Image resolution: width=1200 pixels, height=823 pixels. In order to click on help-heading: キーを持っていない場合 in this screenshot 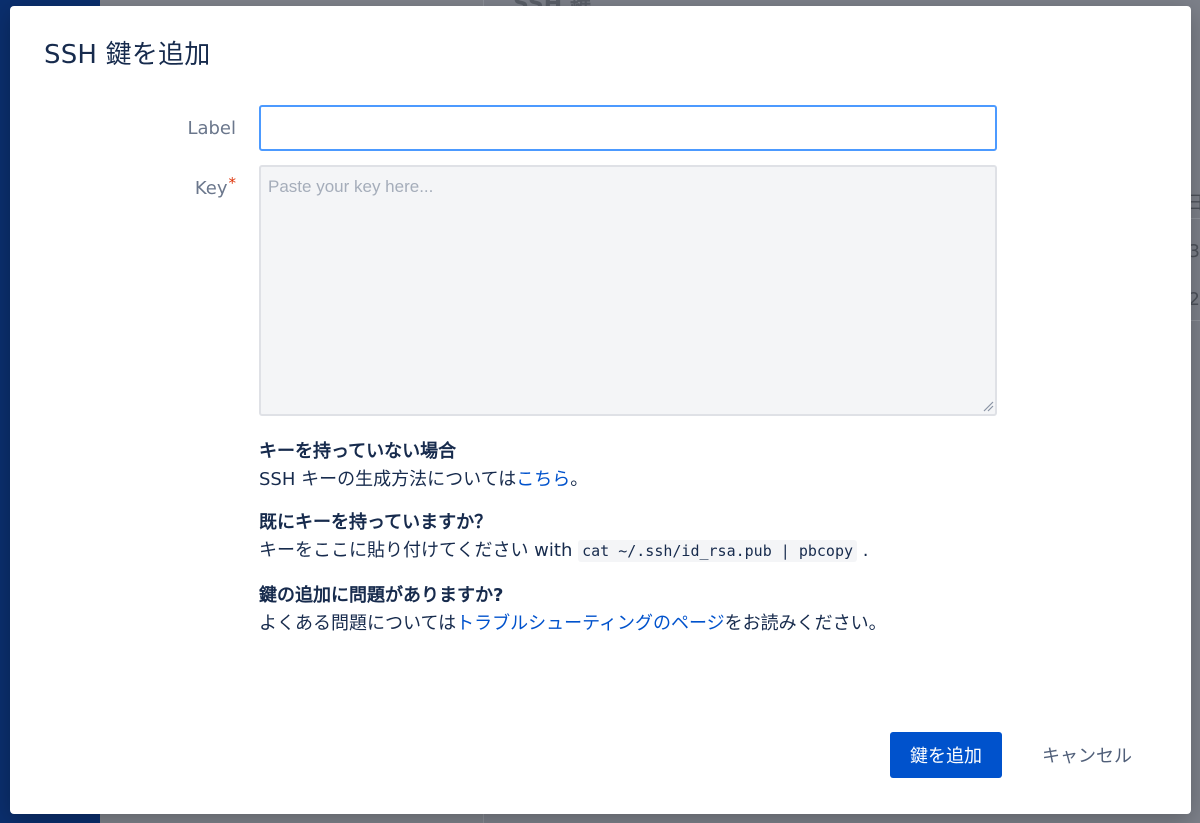, I will do `click(358, 451)`.